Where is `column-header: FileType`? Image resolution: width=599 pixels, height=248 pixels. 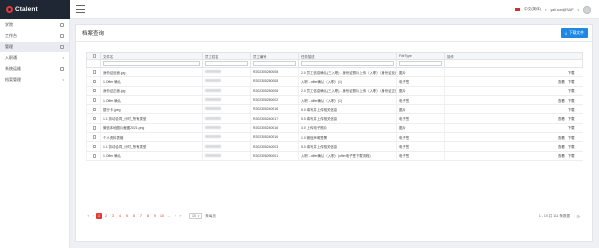 column-header: FileType is located at coordinates (420, 56).